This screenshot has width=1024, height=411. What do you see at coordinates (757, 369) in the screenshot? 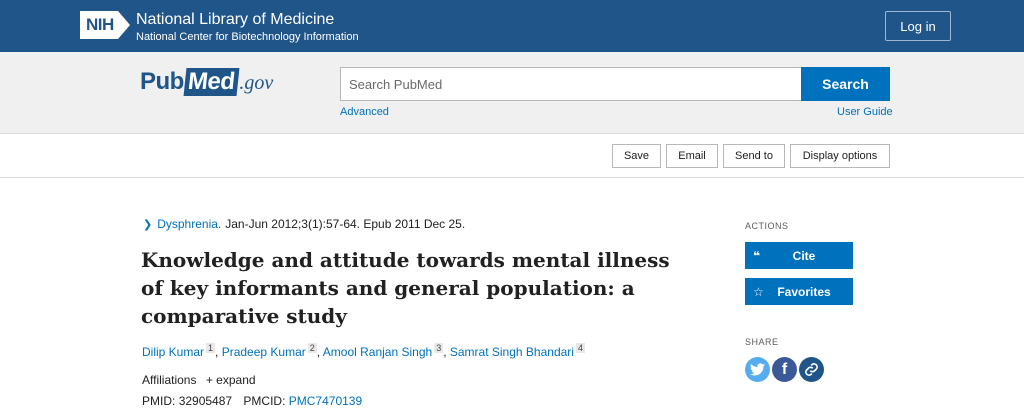
I see `twitter-icon` at bounding box center [757, 369].